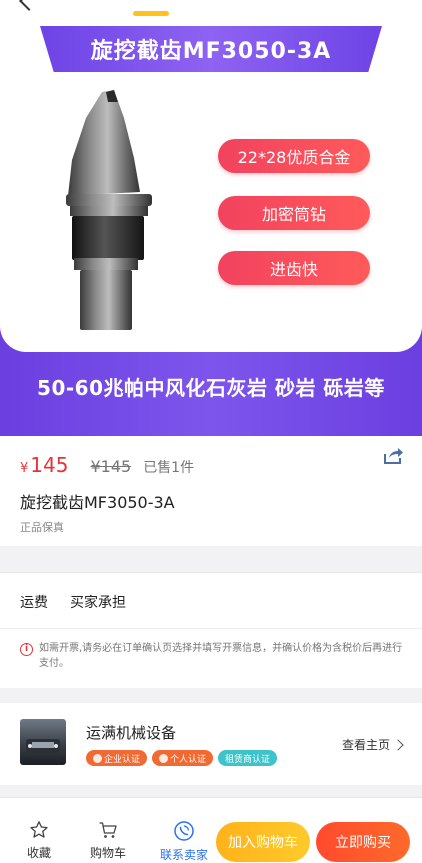  What do you see at coordinates (111, 466) in the screenshot?
I see `original-price: ¥145` at bounding box center [111, 466].